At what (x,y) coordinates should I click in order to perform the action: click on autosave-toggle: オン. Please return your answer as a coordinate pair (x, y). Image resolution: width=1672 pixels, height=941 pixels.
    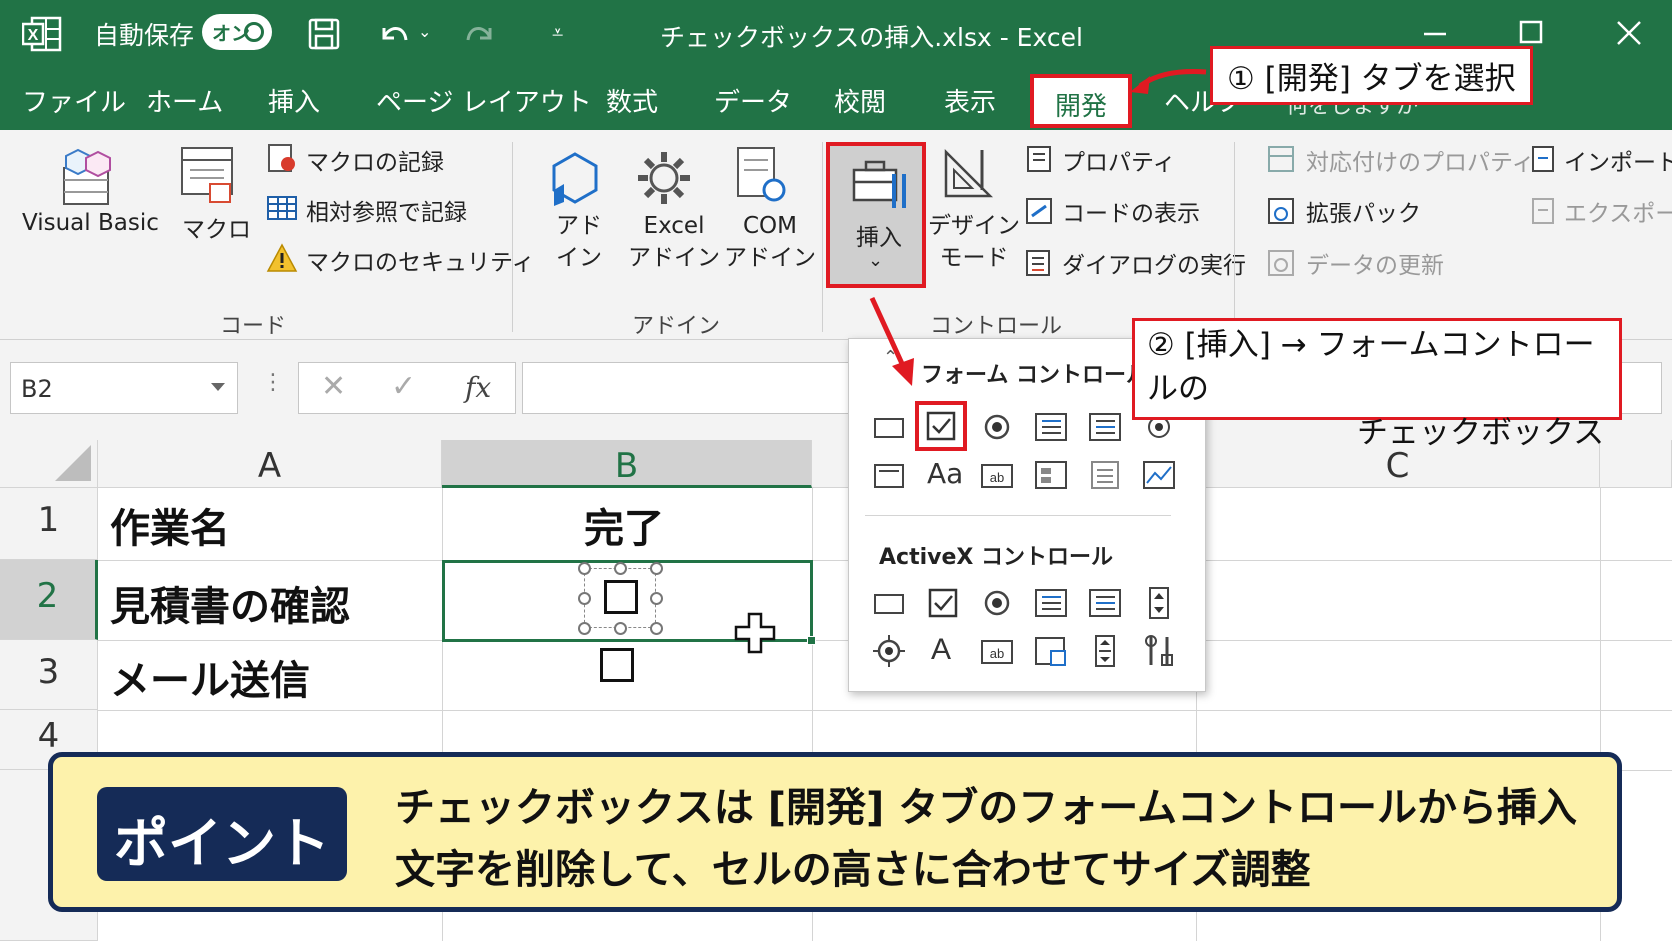
    Looking at the image, I should click on (237, 32).